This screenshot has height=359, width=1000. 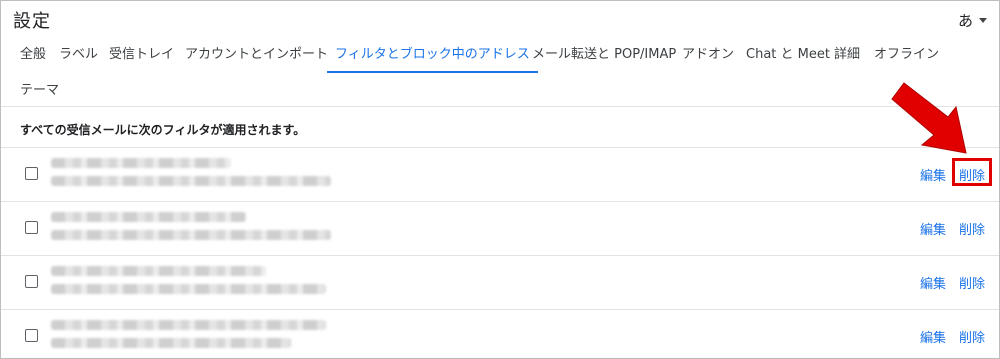 I want to click on caret-down-icon, so click(x=983, y=20).